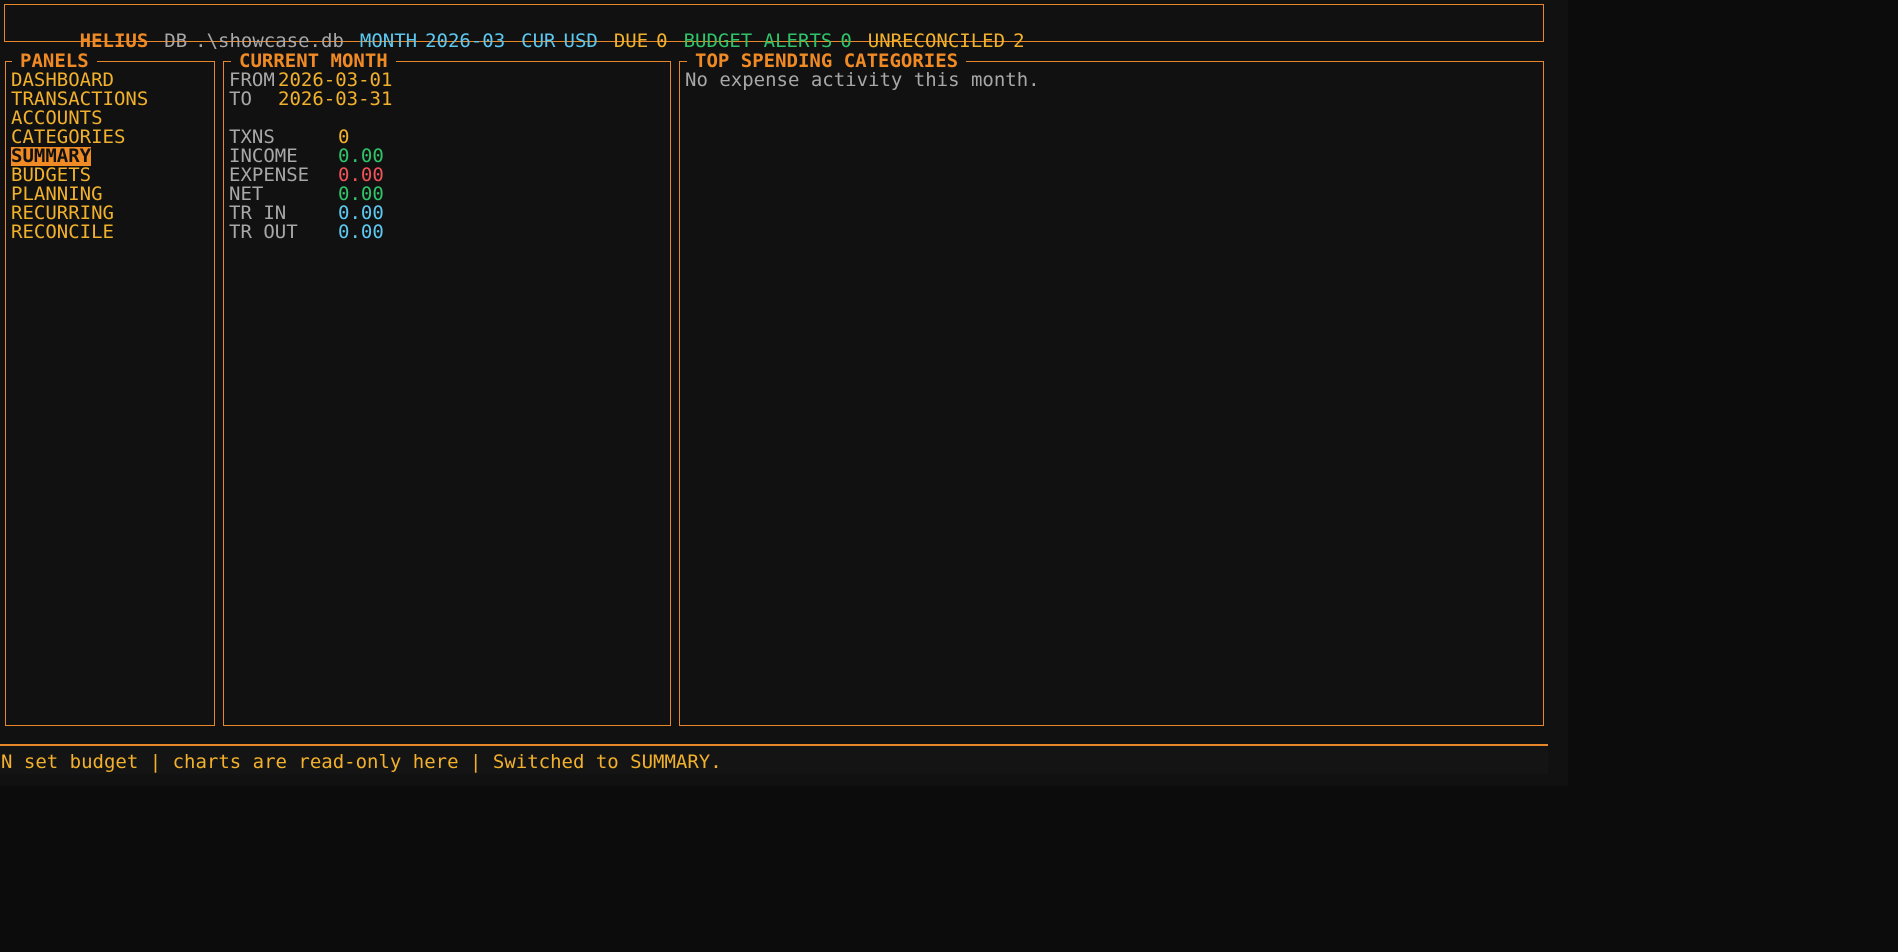 This screenshot has width=1898, height=952. Describe the element at coordinates (361, 232) in the screenshot. I see `stat-tr-out-value: 0.00` at that location.